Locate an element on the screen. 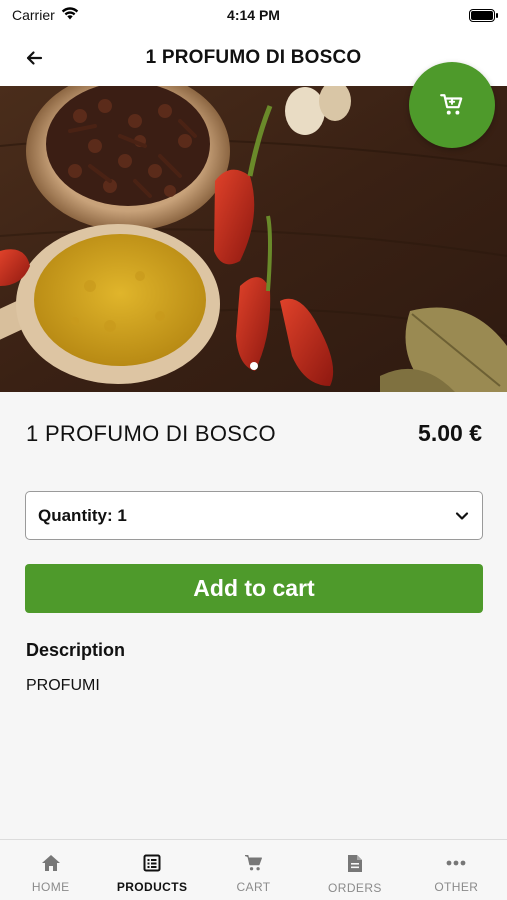 Image resolution: width=507 pixels, height=900 pixels. chevron-down-icon is located at coordinates (462, 515).